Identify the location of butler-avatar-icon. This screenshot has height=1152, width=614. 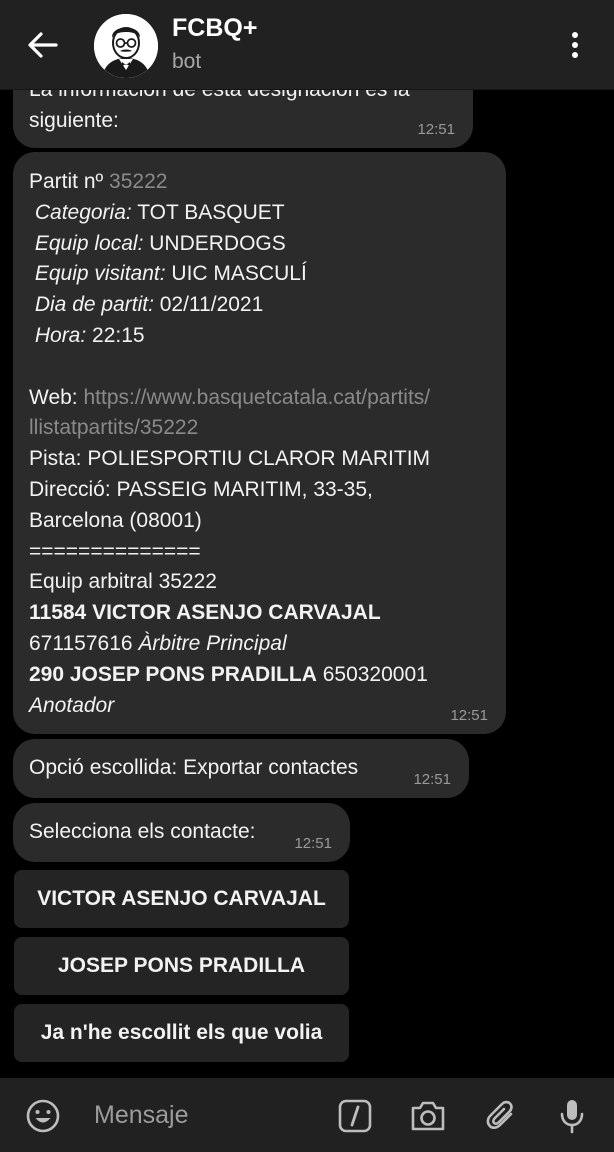
(126, 46).